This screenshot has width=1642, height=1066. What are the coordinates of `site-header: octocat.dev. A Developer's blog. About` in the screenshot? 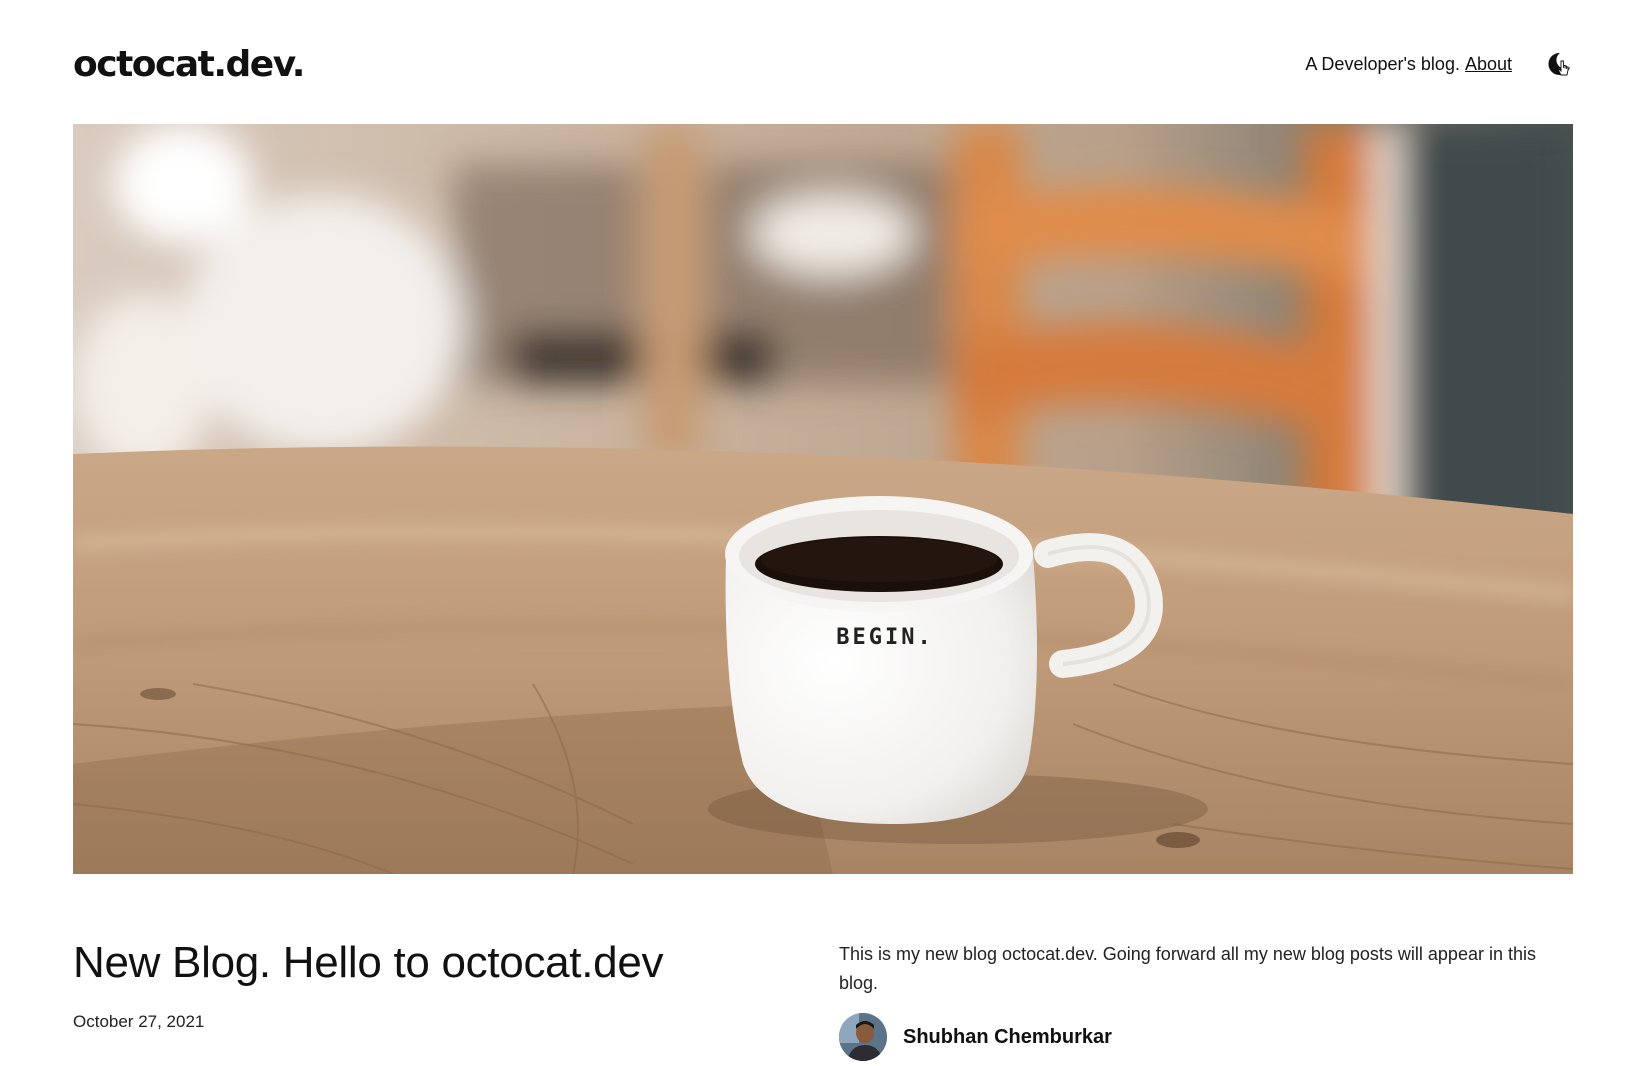 It's located at (822, 64).